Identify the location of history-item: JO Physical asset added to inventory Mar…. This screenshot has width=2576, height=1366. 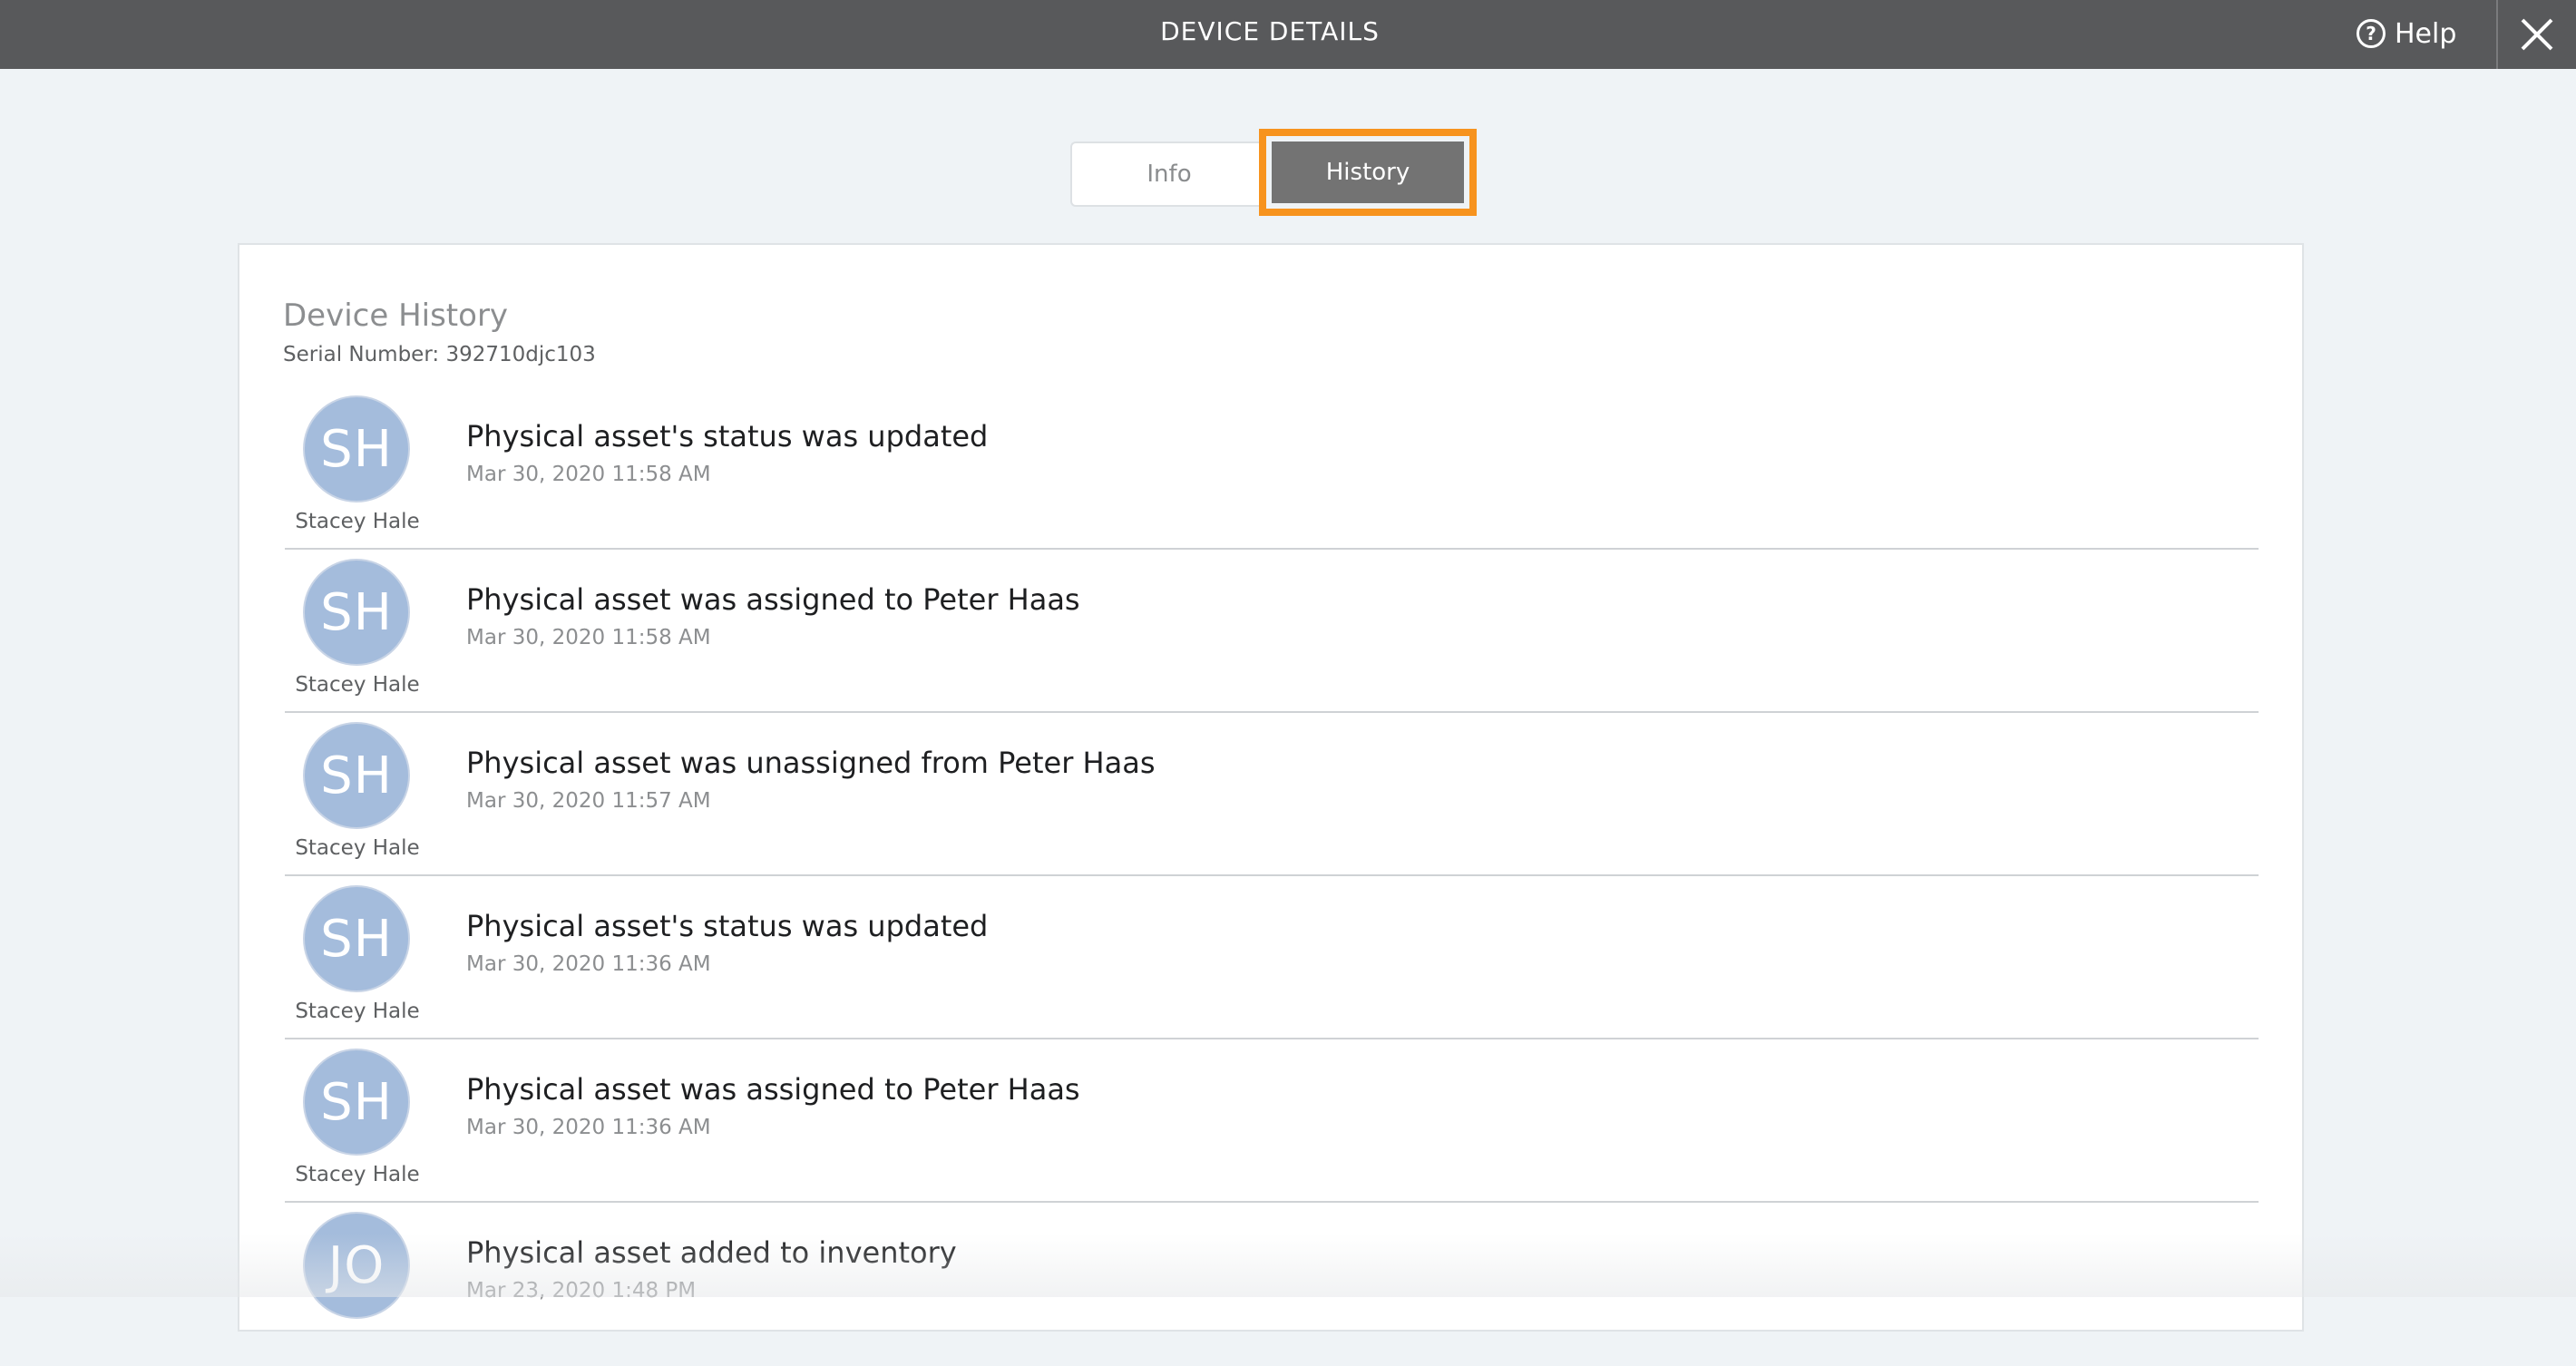
(1272, 1284).